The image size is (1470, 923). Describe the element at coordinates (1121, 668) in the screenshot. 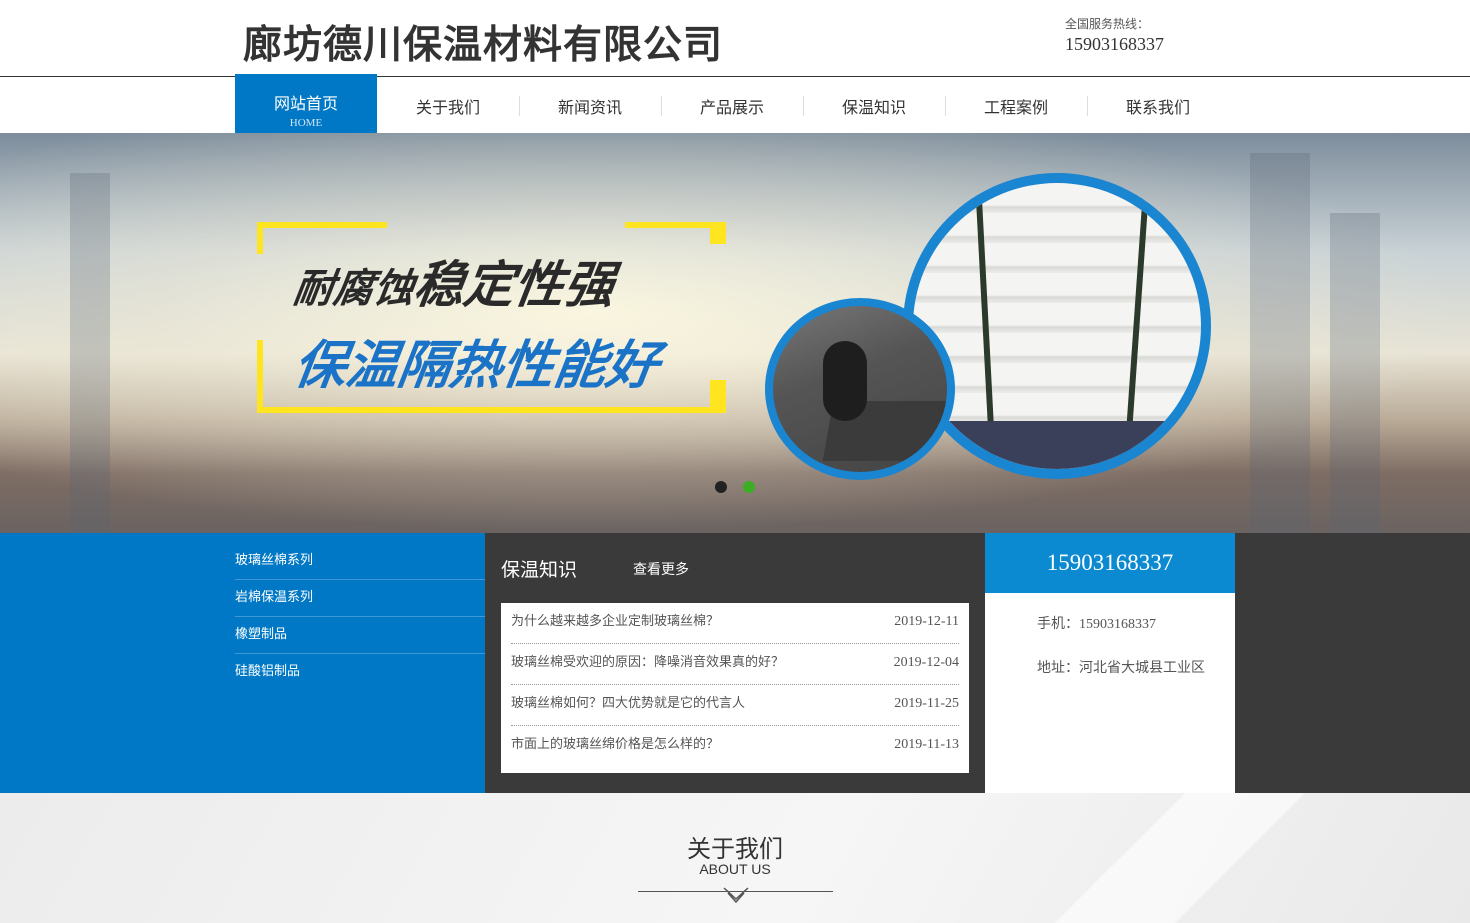

I see `contact-address: 地址：河北省大城县工业区` at that location.